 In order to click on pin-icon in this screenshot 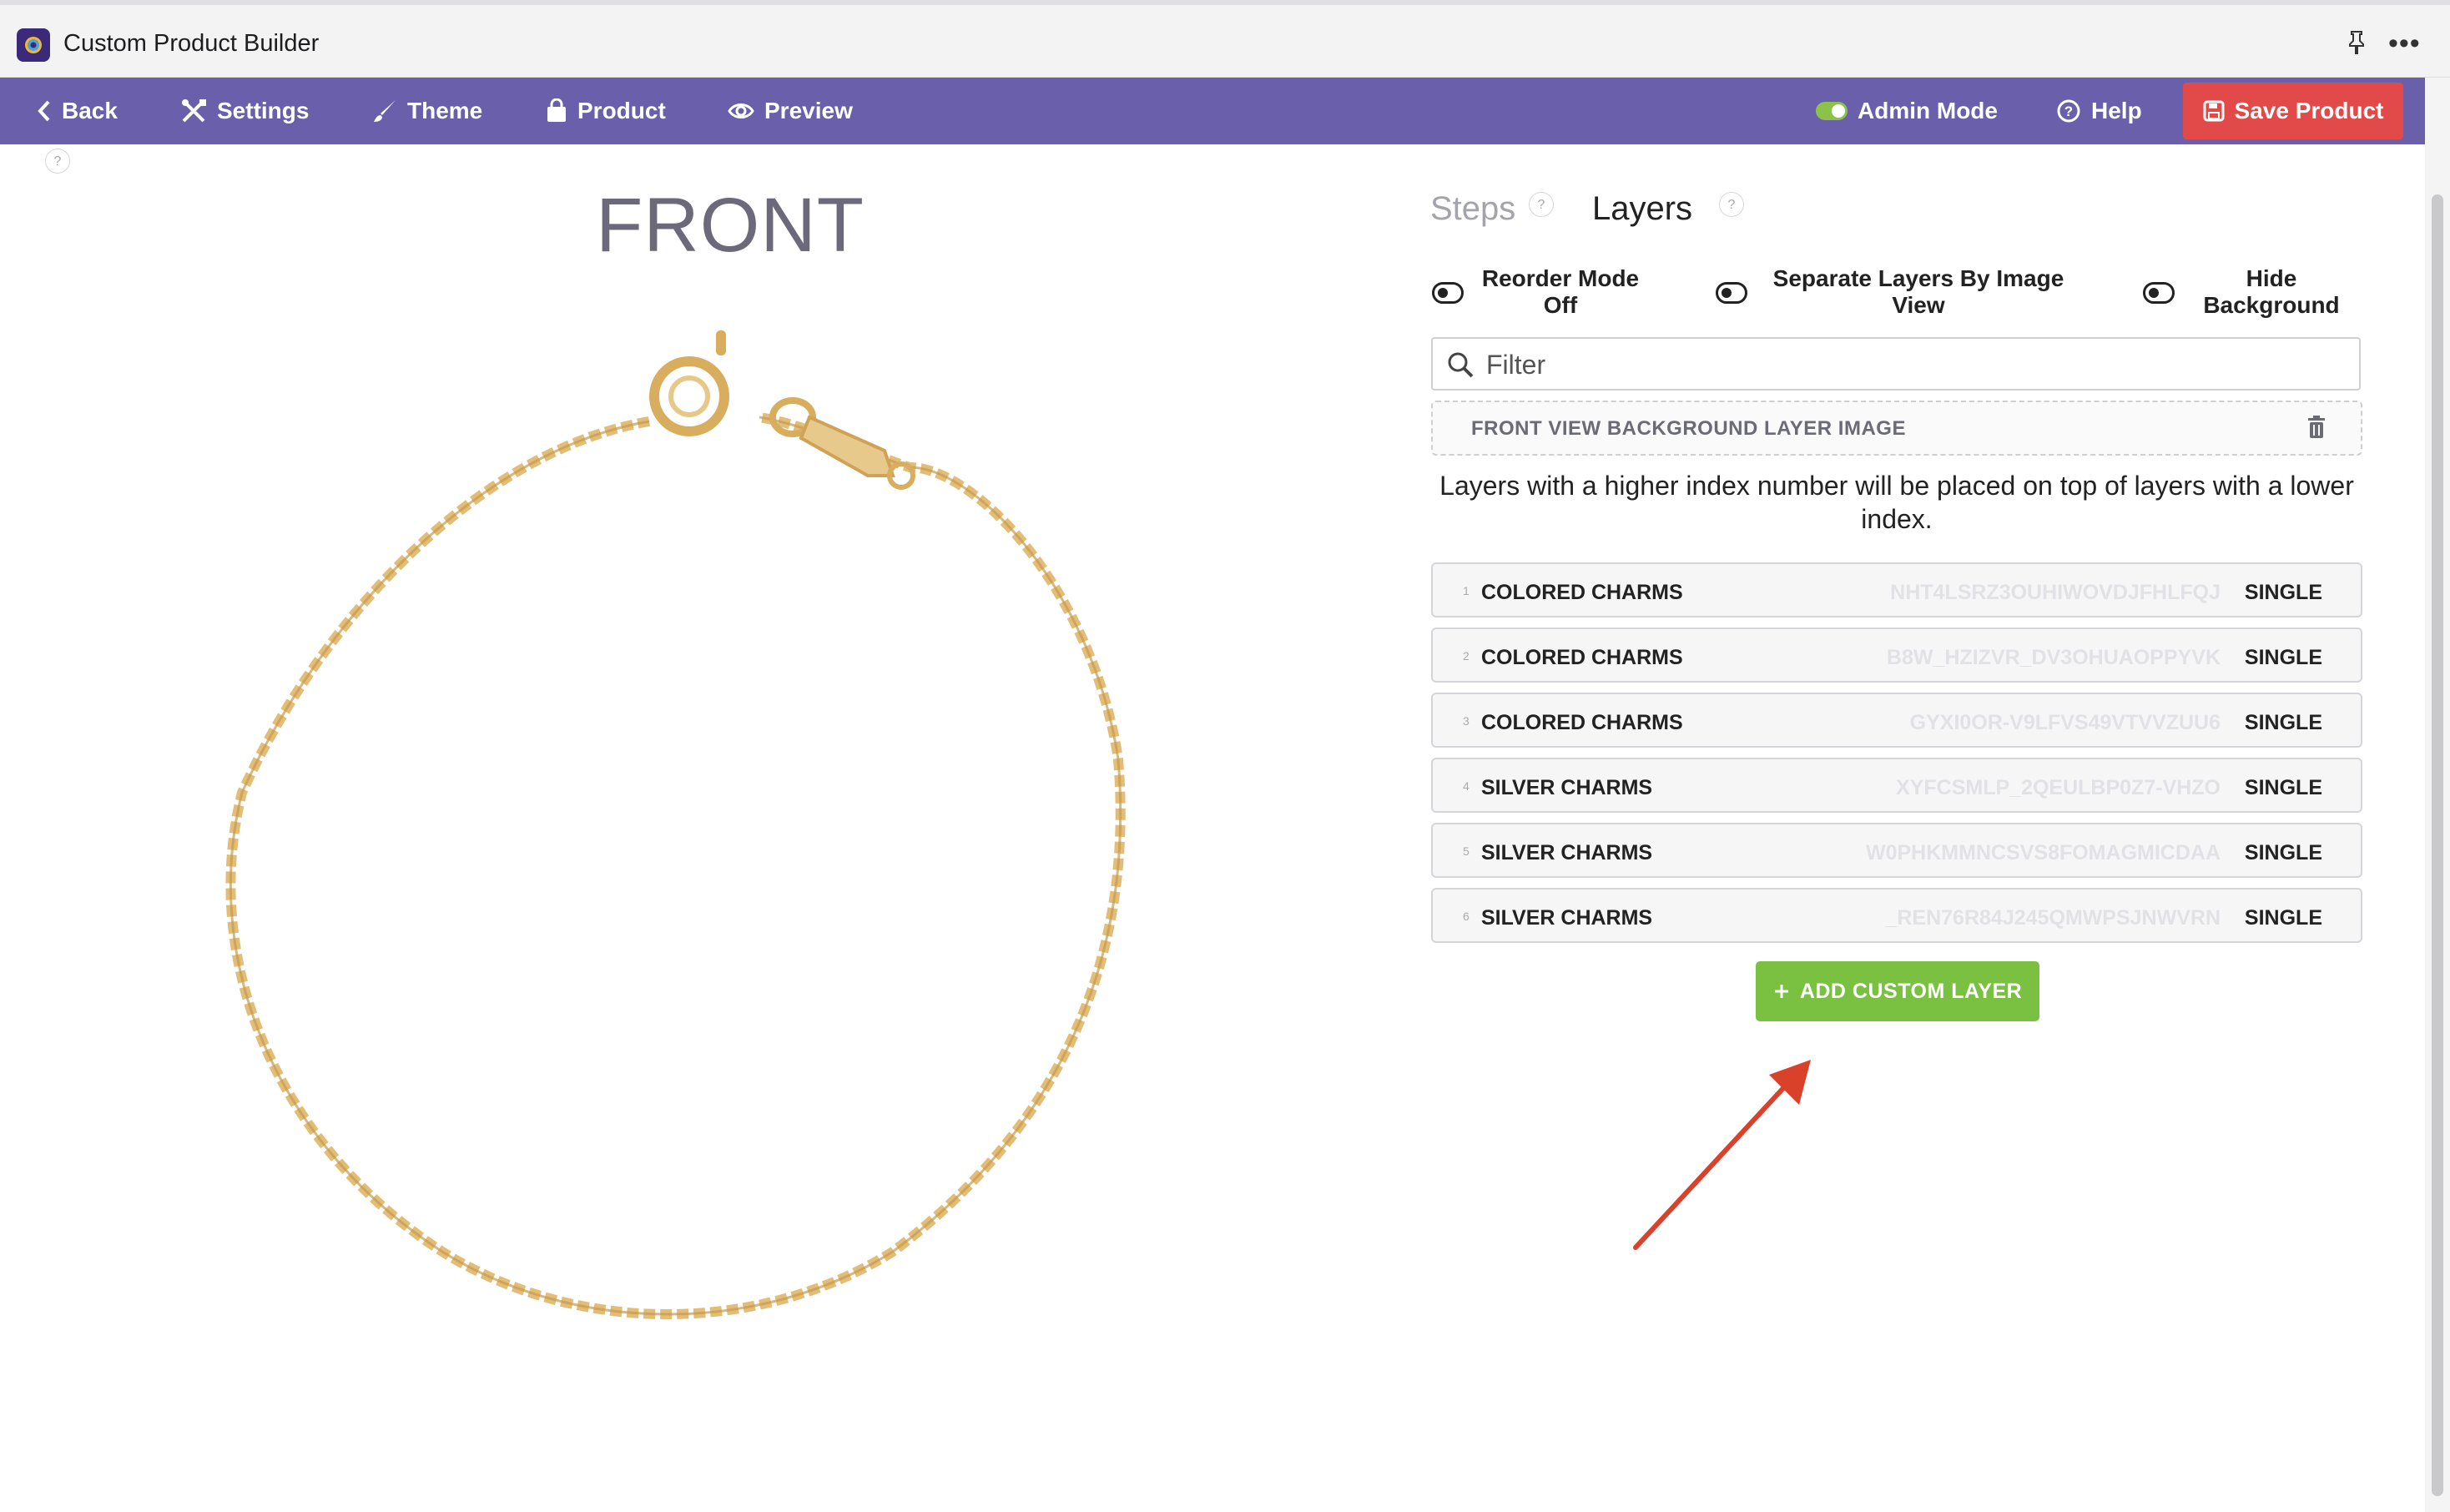, I will do `click(2357, 44)`.